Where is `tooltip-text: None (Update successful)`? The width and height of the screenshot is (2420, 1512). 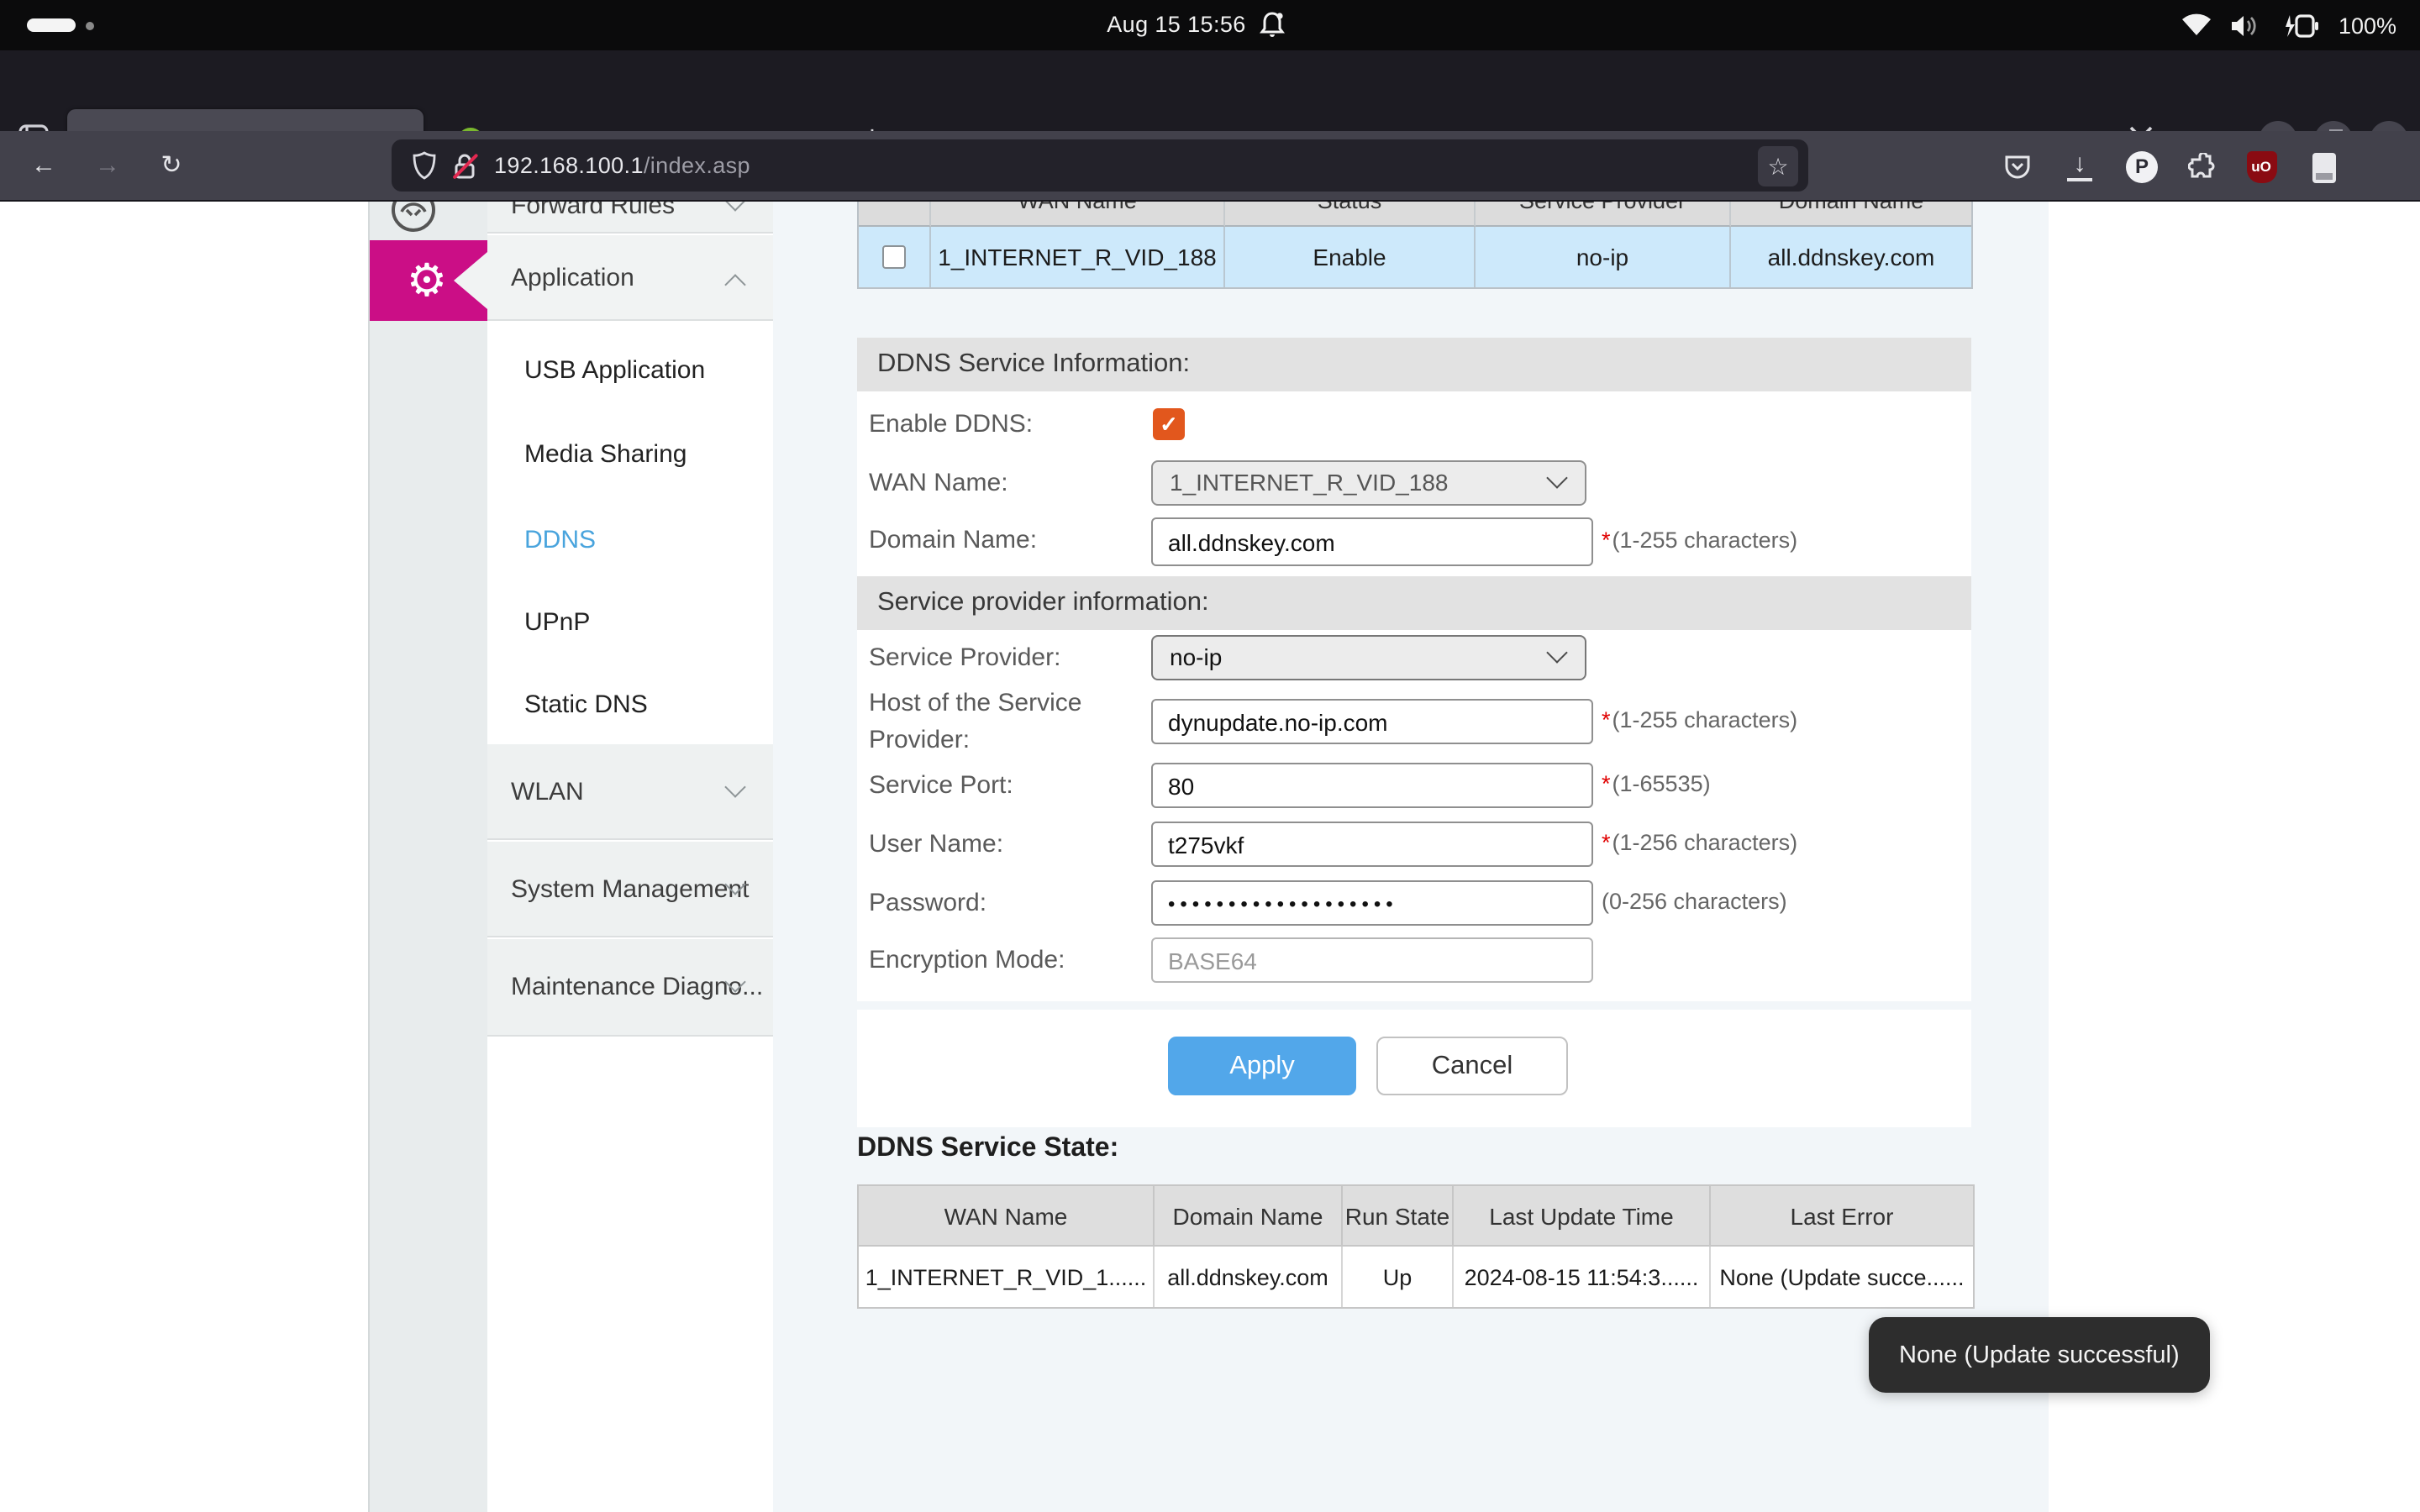
tooltip-text: None (Update successful) is located at coordinates (2040, 1354).